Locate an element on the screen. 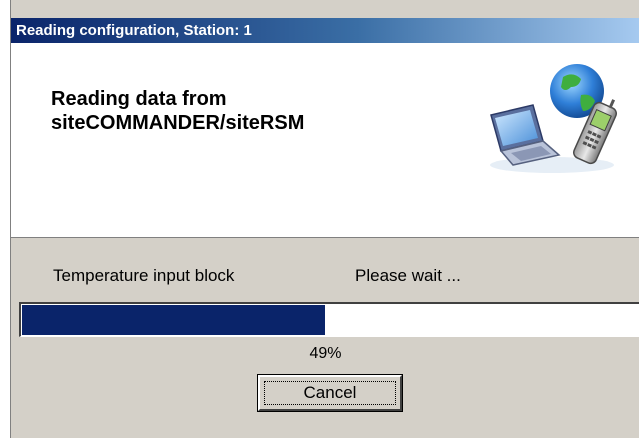 Image resolution: width=639 pixels, height=438 pixels. progress-bar is located at coordinates (329, 319).